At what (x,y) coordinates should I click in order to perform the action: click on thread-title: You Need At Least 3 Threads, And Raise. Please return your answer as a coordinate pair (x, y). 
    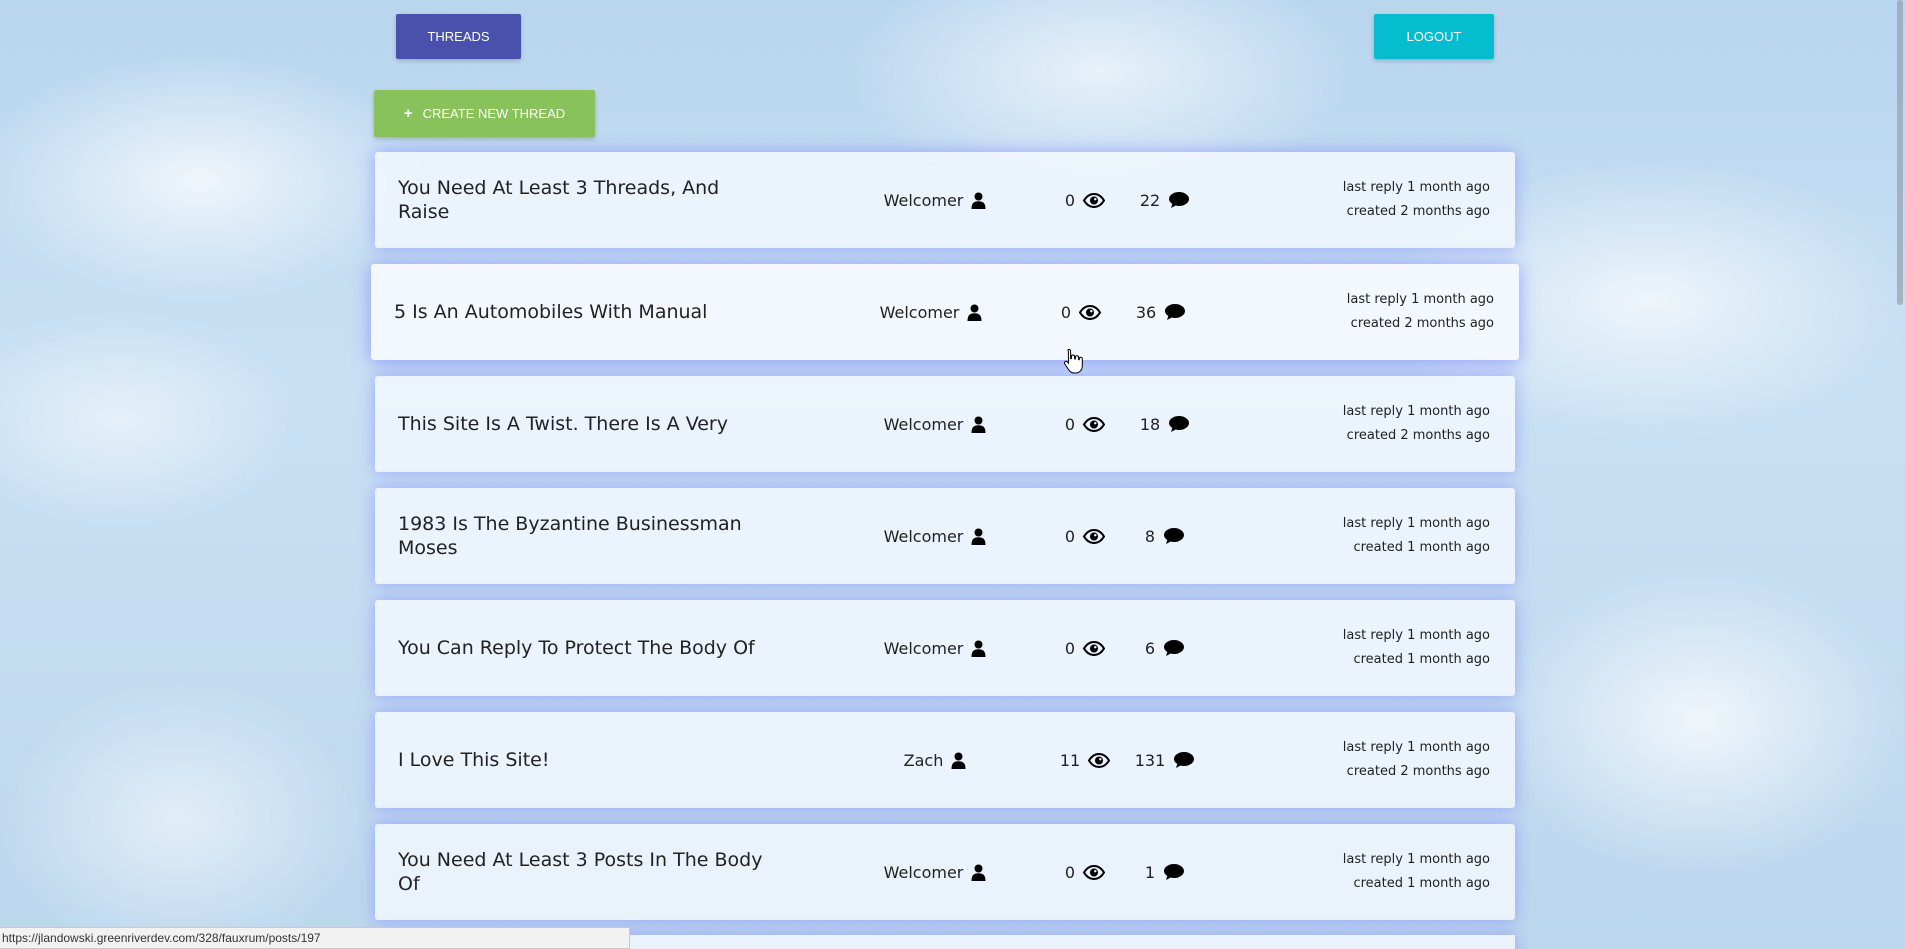
    Looking at the image, I should click on (583, 200).